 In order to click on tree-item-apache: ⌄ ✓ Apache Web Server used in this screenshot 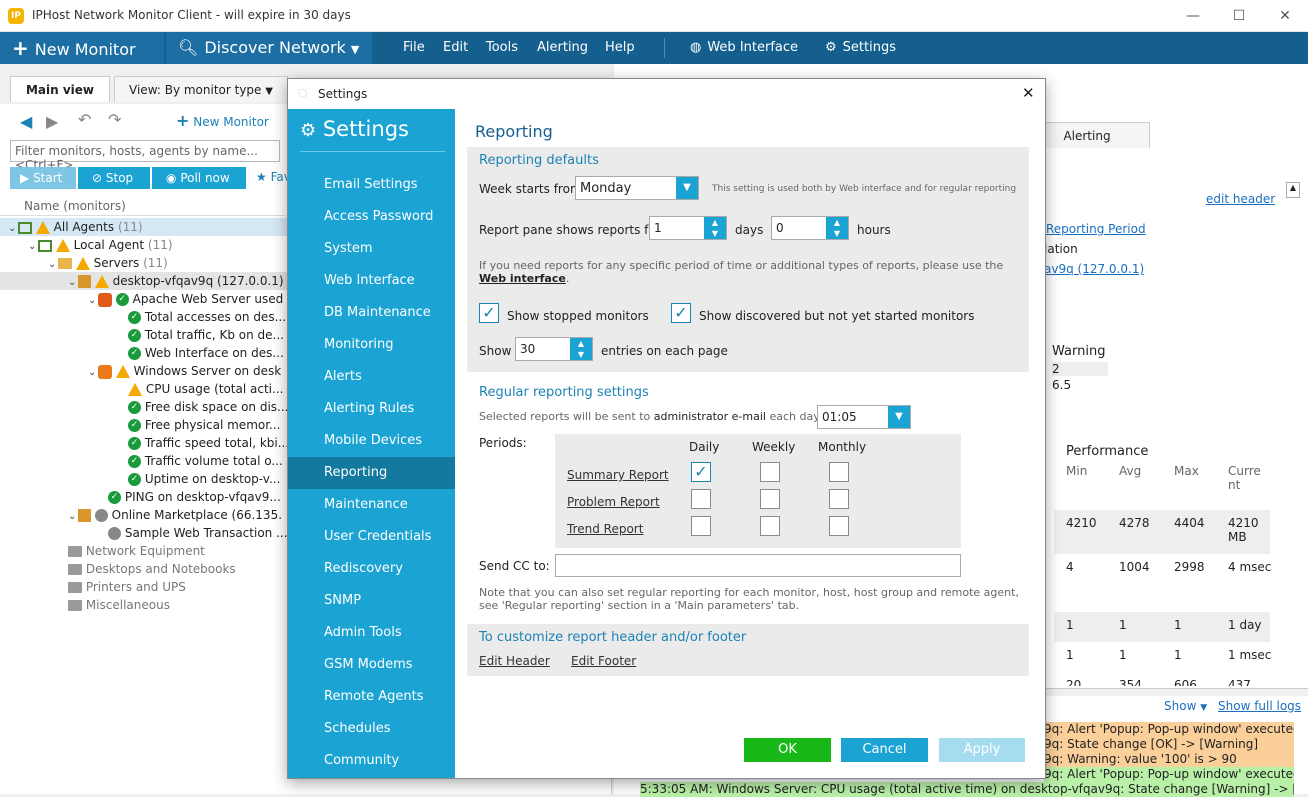, I will do `click(143, 299)`.